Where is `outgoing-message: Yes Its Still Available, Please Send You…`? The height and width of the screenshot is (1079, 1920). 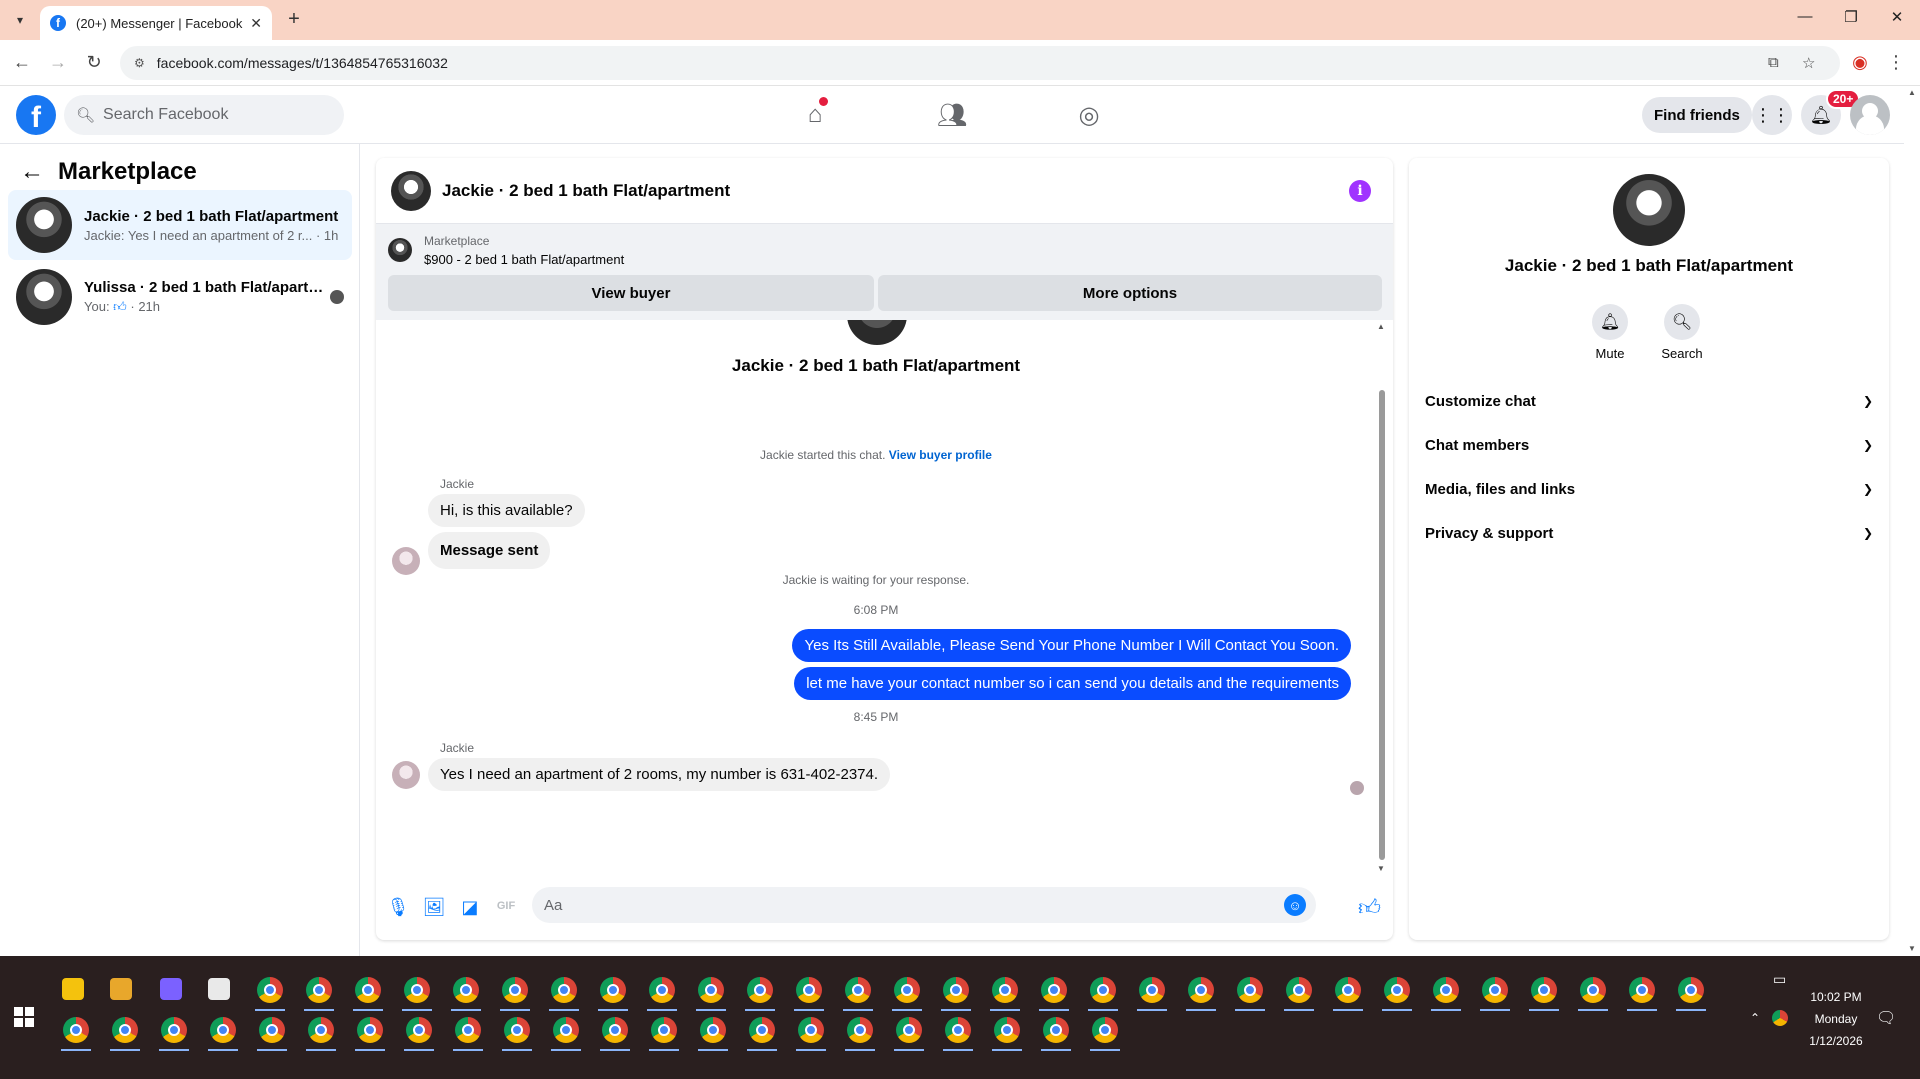 outgoing-message: Yes Its Still Available, Please Send You… is located at coordinates (1071, 645).